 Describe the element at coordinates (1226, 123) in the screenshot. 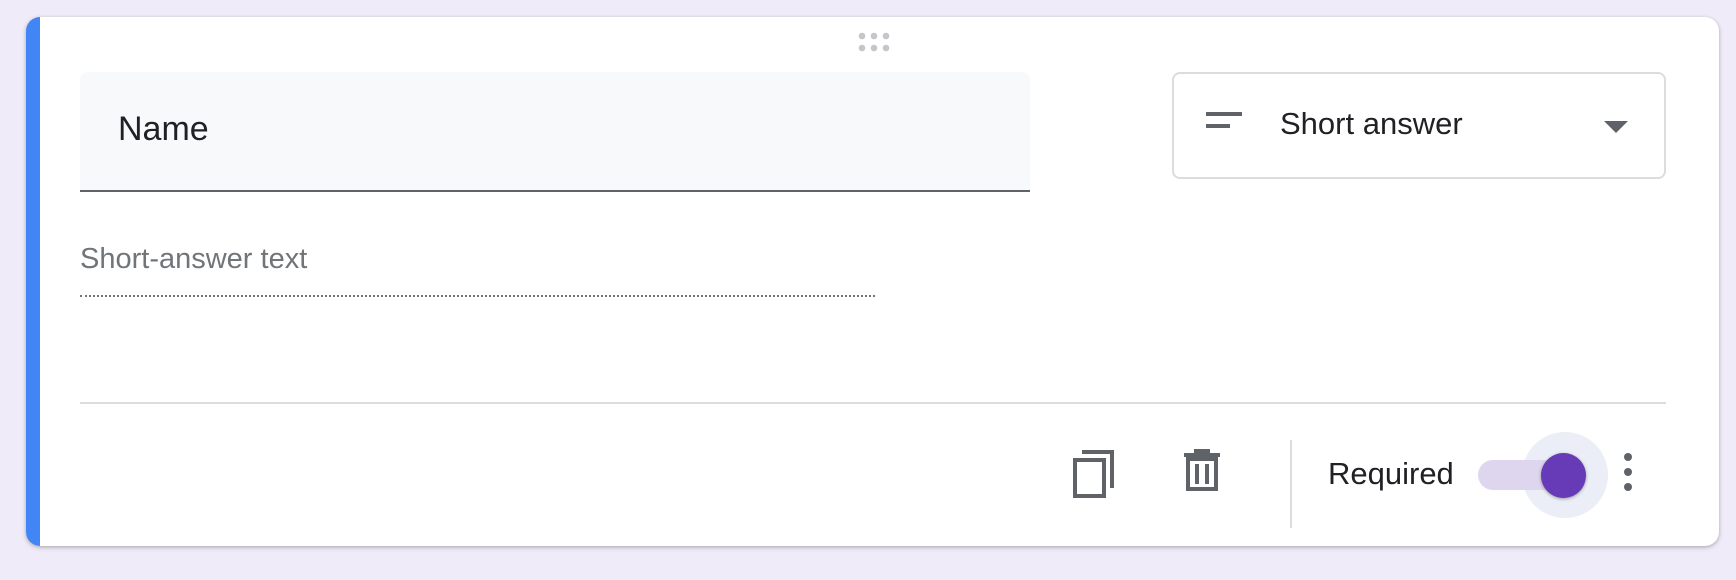

I see `short-text-icon` at that location.